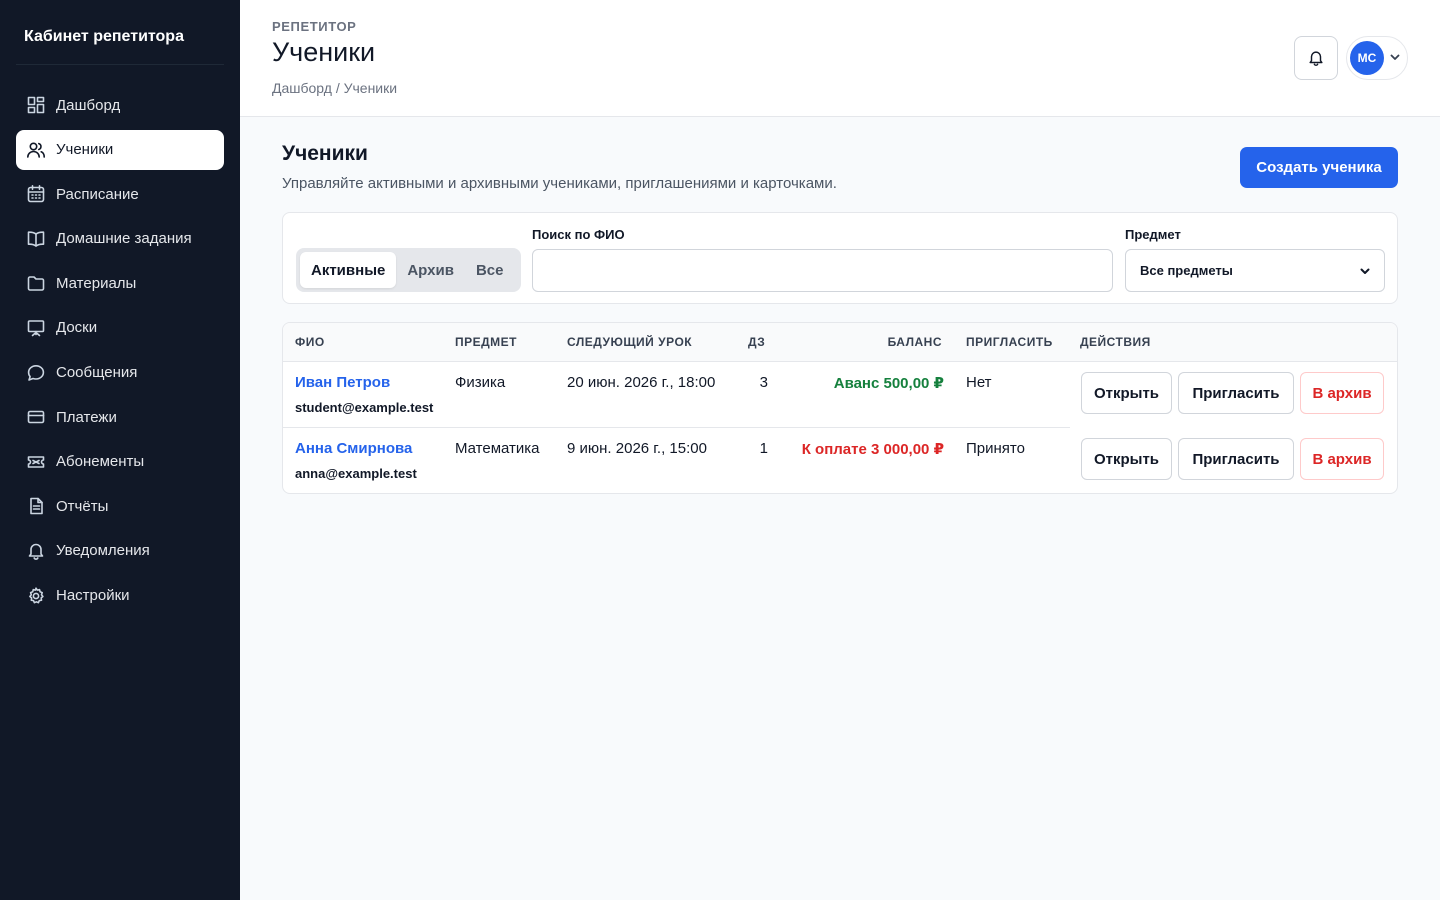  Describe the element at coordinates (100, 462) in the screenshot. I see `sidebar-item-label: Абонементы` at that location.